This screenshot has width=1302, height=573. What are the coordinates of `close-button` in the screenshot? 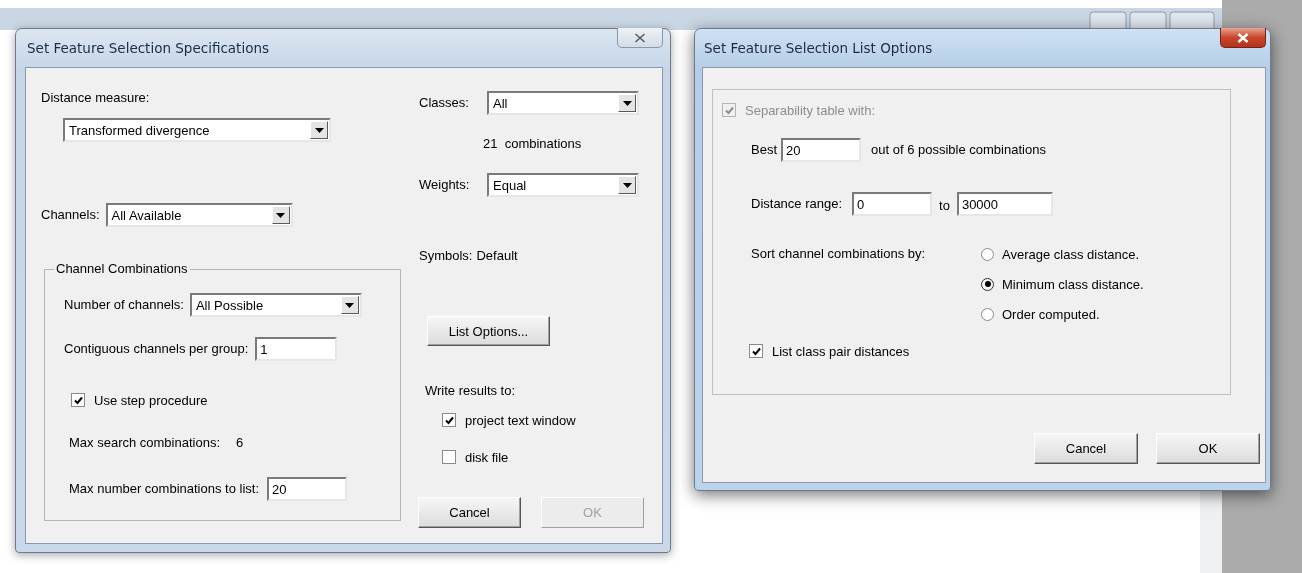 It's located at (1243, 38).